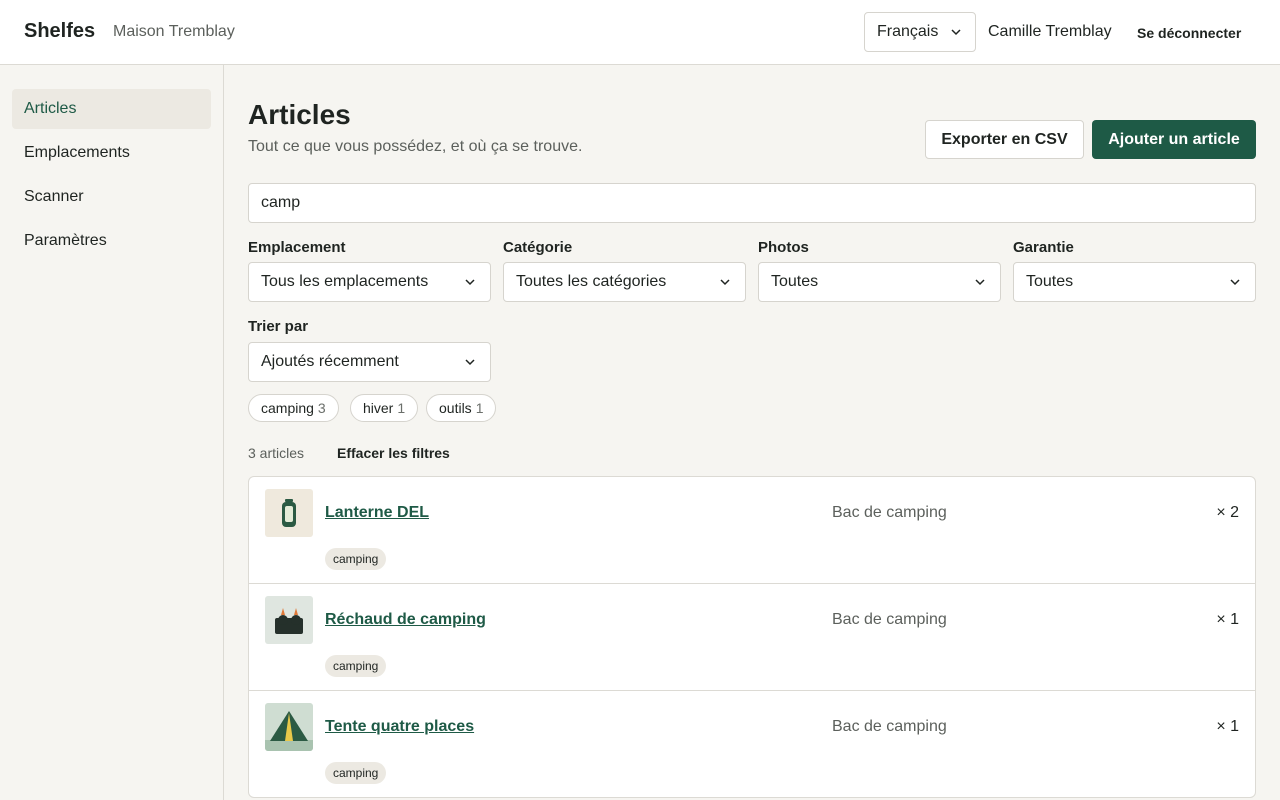 The image size is (1280, 800). I want to click on photos-filter-select: Toutes, so click(879, 282).